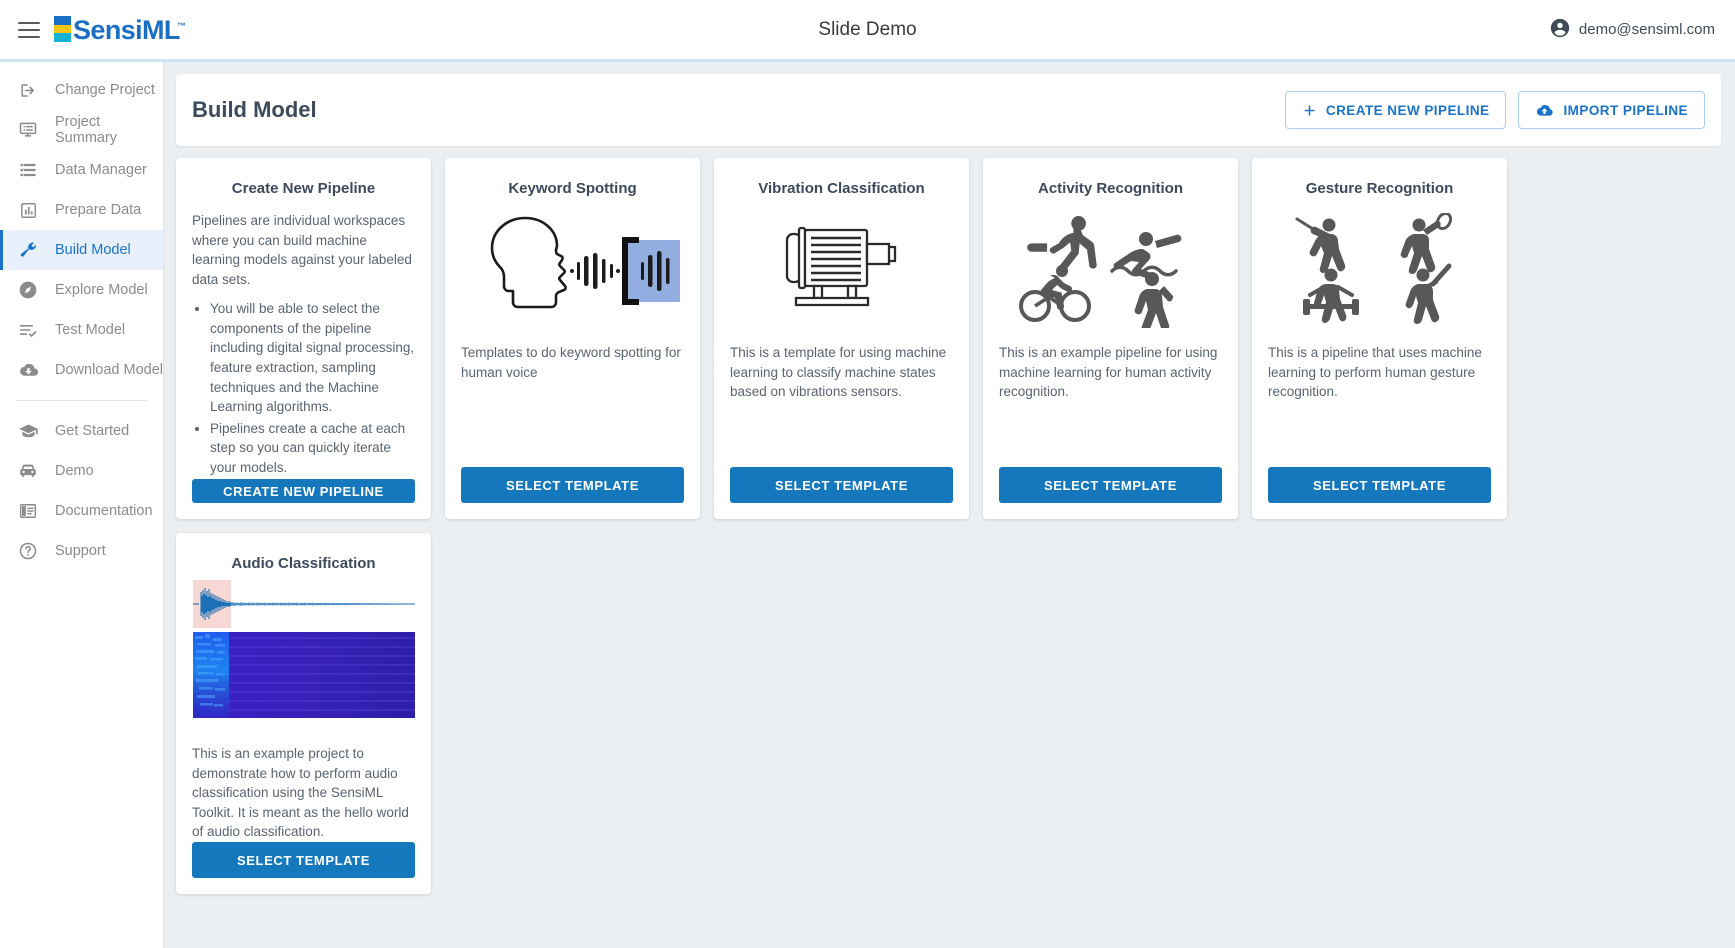 Image resolution: width=1735 pixels, height=948 pixels. I want to click on page-title: Build Model, so click(254, 109).